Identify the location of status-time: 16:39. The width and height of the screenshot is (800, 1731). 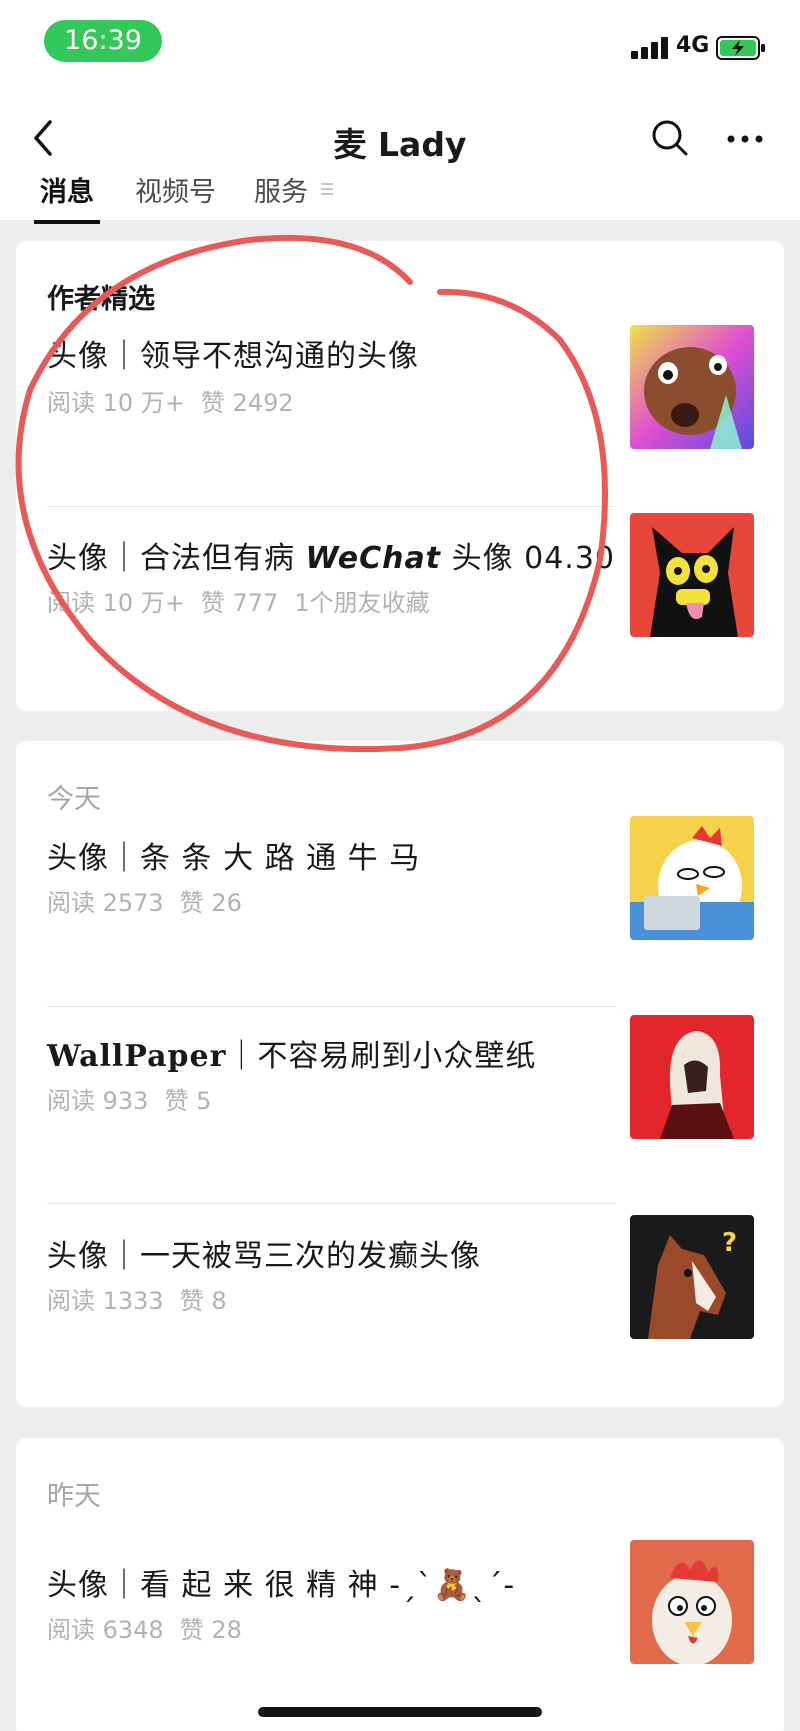
(103, 41).